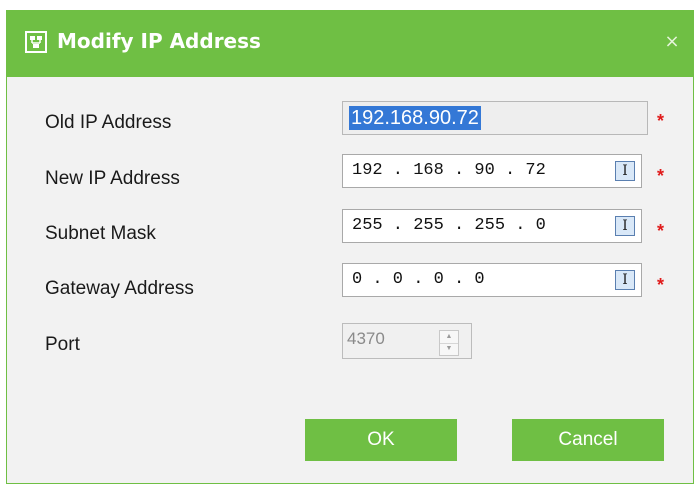 This screenshot has height=488, width=700. Describe the element at coordinates (492, 280) in the screenshot. I see `gateway-field: 0 . 0 . 0 . 0 I` at that location.